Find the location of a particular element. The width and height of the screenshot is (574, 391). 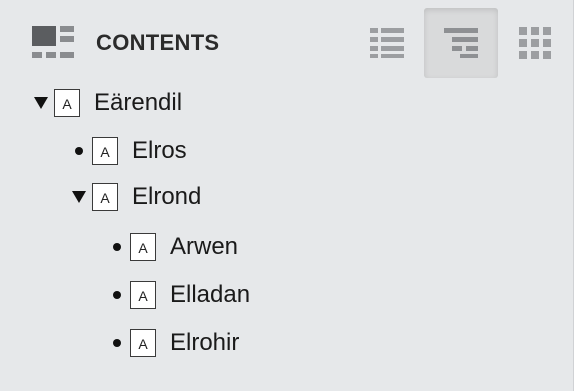

tree-item-label: Eärendil is located at coordinates (138, 102).